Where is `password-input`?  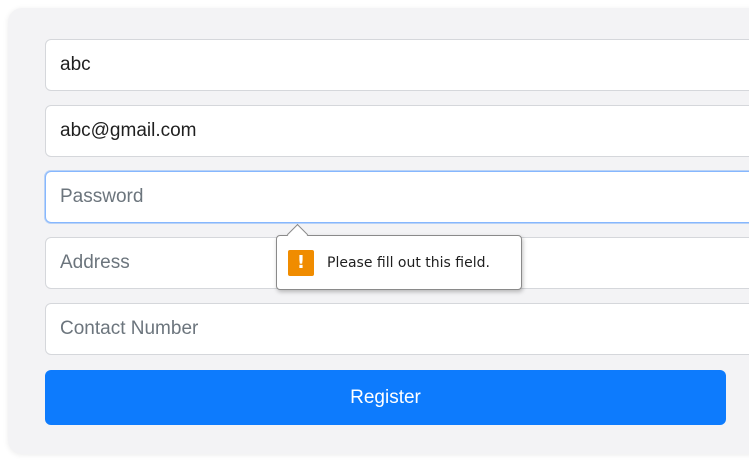 password-input is located at coordinates (397, 197).